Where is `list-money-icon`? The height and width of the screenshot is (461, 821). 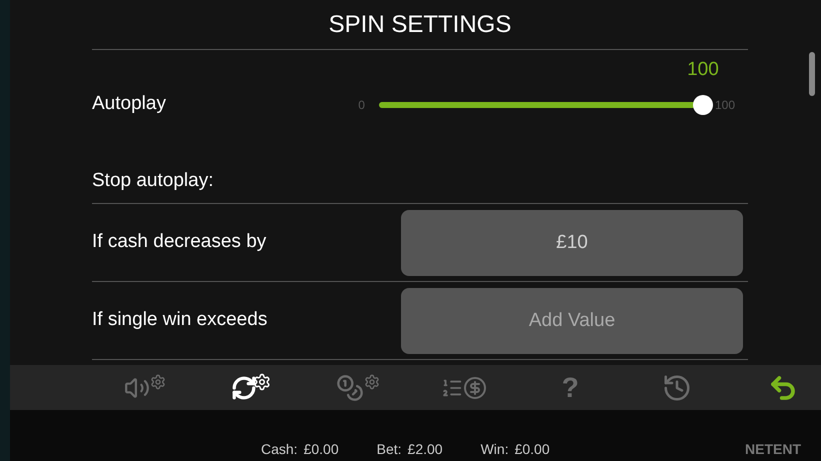 list-money-icon is located at coordinates (463, 388).